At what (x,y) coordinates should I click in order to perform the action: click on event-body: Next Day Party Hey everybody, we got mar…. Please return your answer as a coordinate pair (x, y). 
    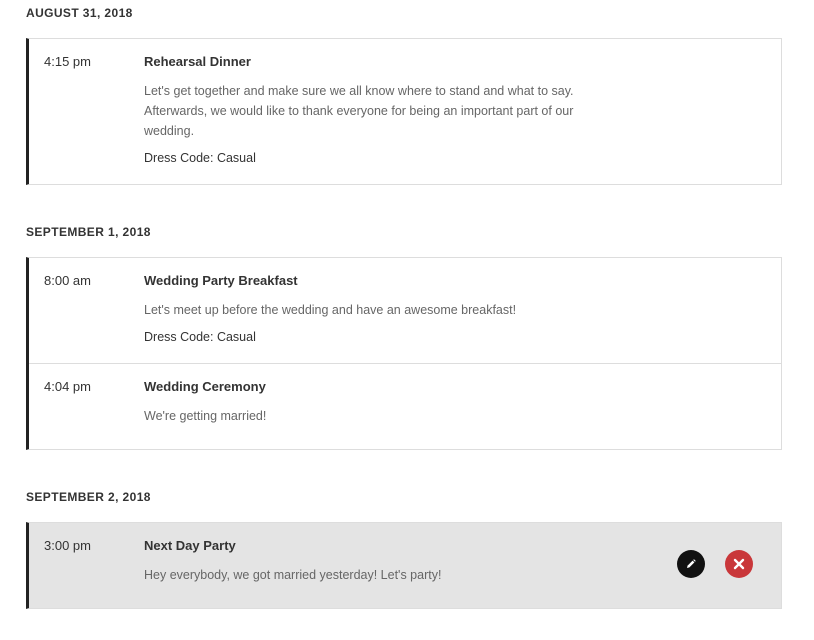
    Looking at the image, I should click on (384, 565).